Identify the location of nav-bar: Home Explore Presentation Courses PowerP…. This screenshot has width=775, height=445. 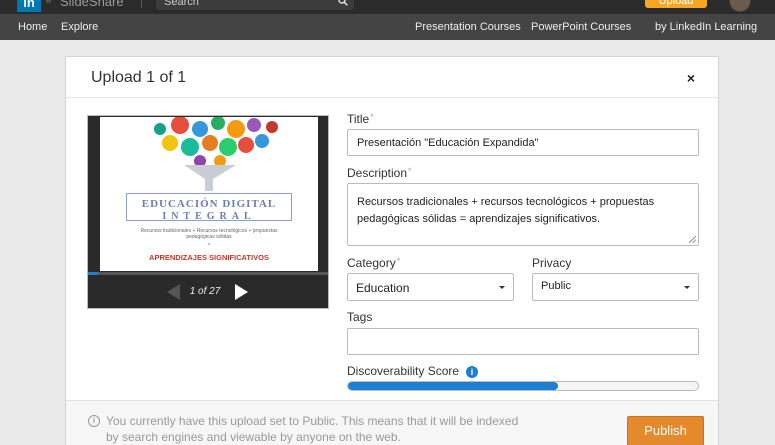
(387, 27).